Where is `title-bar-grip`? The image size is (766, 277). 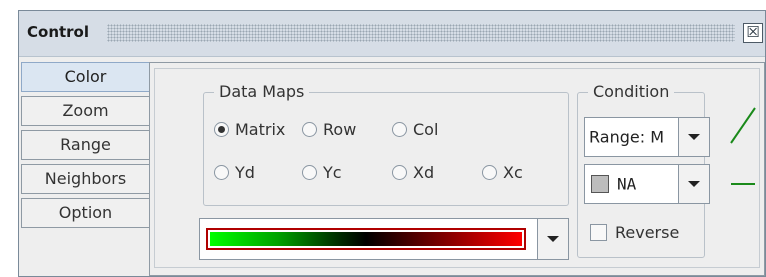
title-bar-grip is located at coordinates (421, 33).